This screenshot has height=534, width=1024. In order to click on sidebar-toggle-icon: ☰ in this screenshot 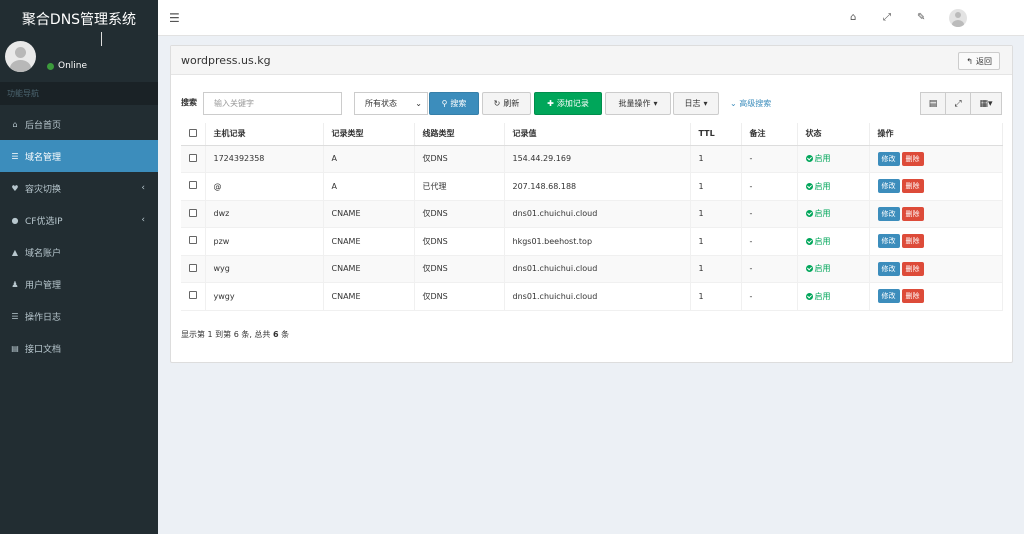, I will do `click(174, 18)`.